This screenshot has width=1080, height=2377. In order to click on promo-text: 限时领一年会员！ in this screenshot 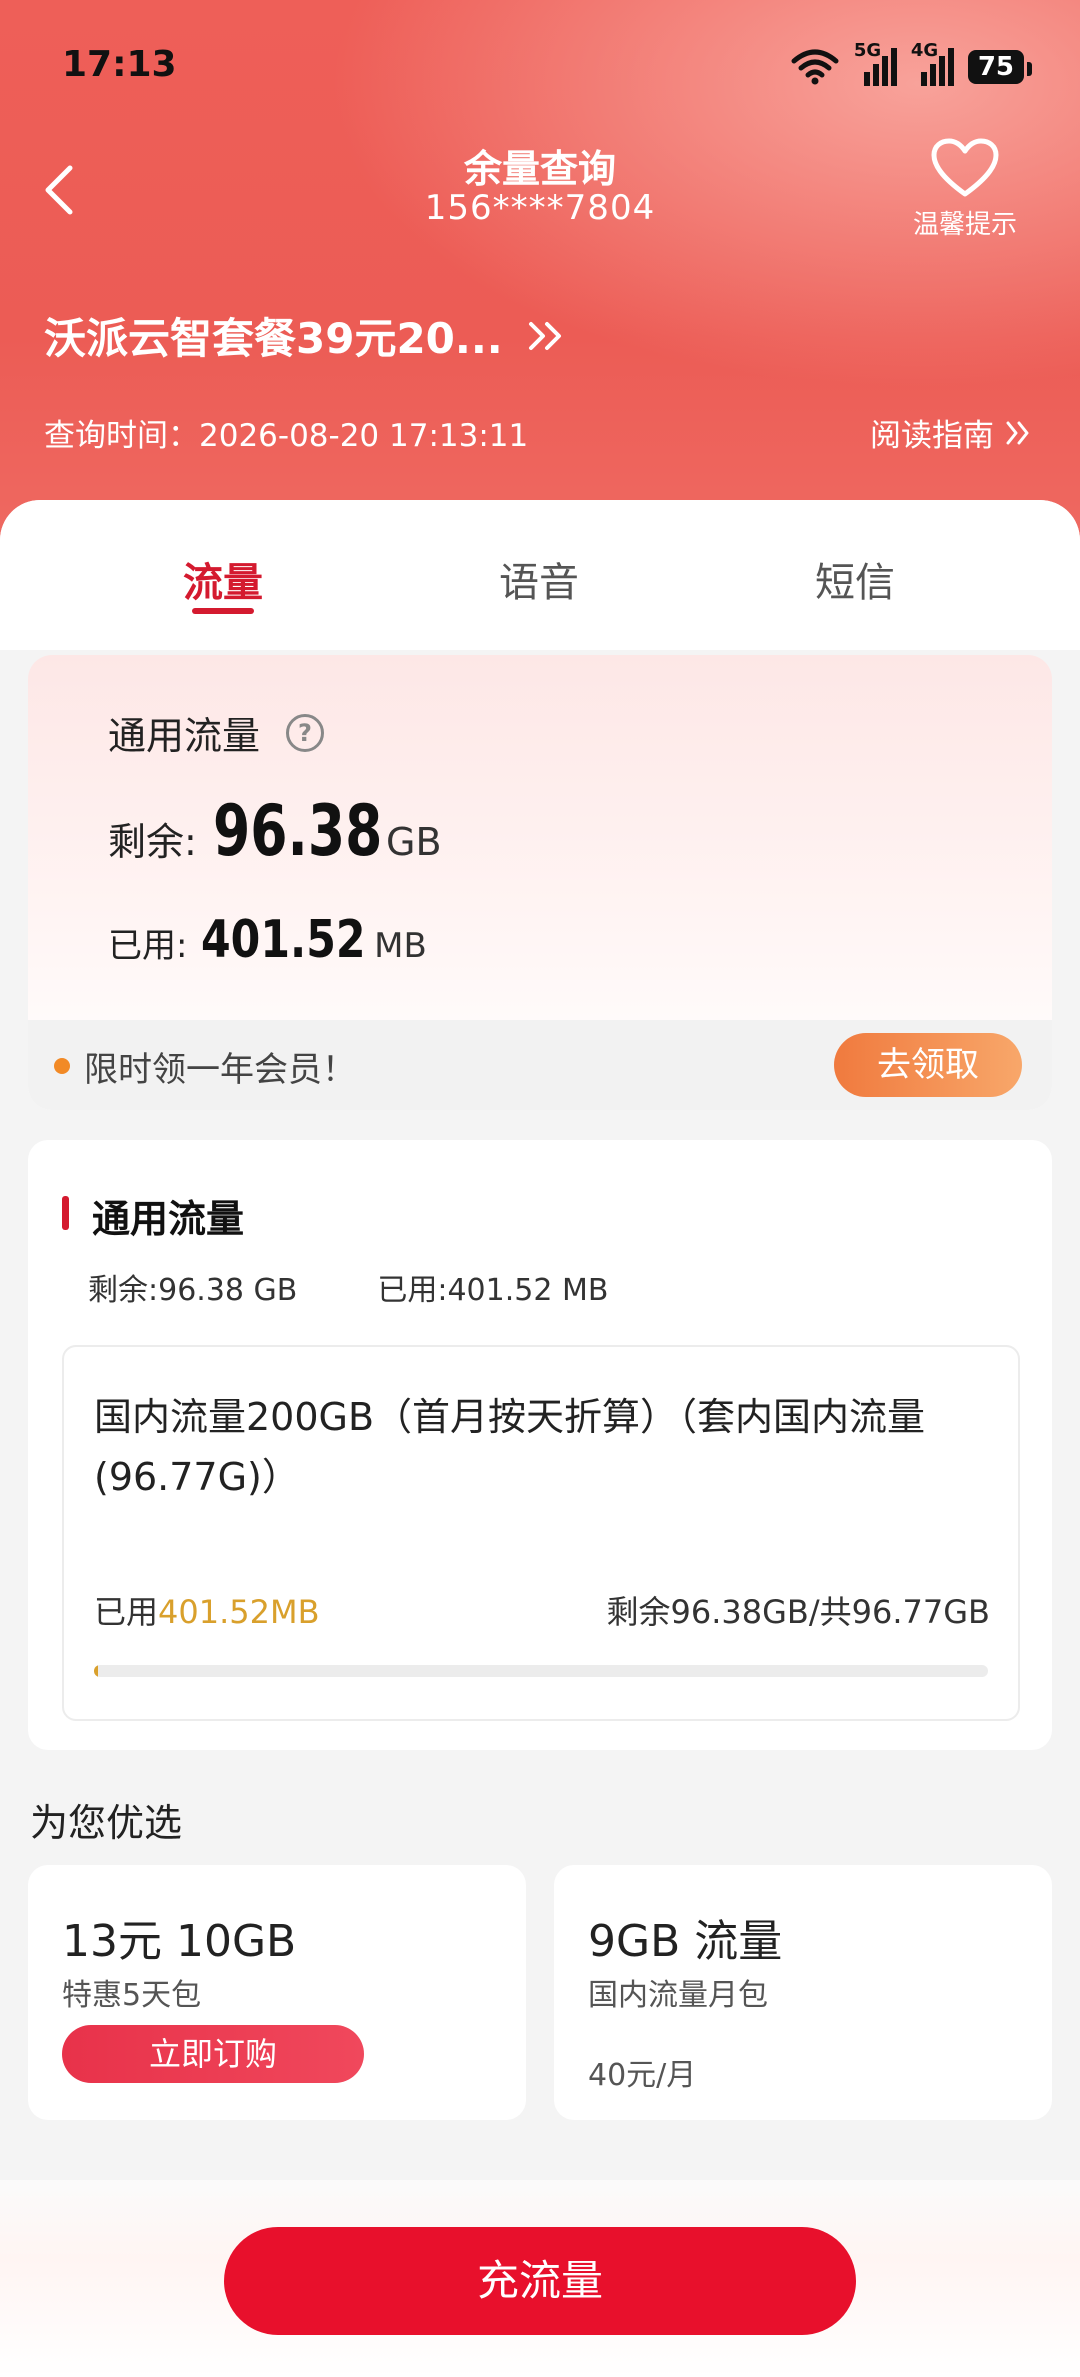, I will do `click(220, 1070)`.